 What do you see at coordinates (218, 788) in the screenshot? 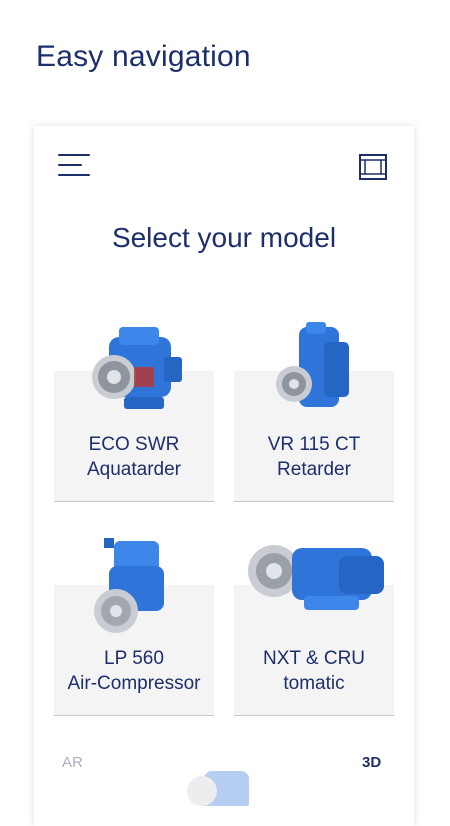
I see `next-model-image-partial` at bounding box center [218, 788].